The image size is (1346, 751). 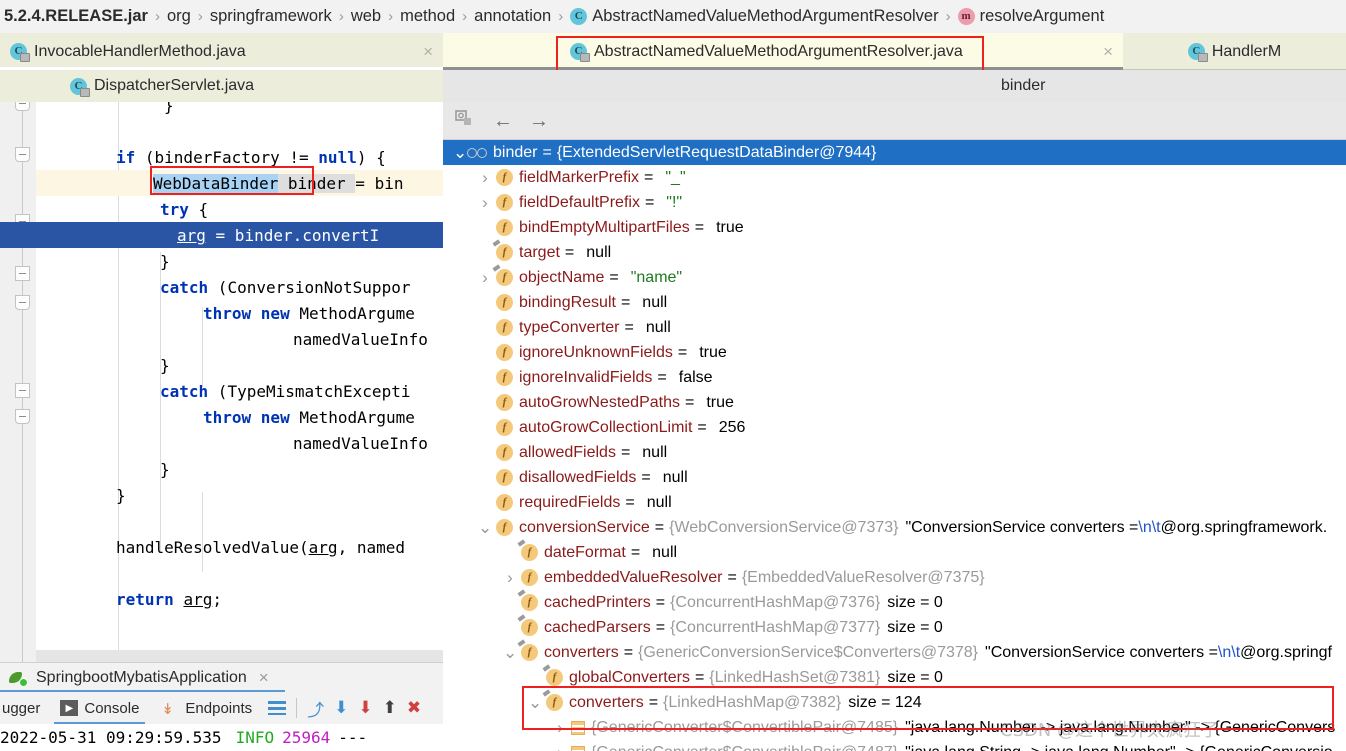 What do you see at coordinates (894, 552) in the screenshot?
I see `variable-row: f dateFormat = null` at bounding box center [894, 552].